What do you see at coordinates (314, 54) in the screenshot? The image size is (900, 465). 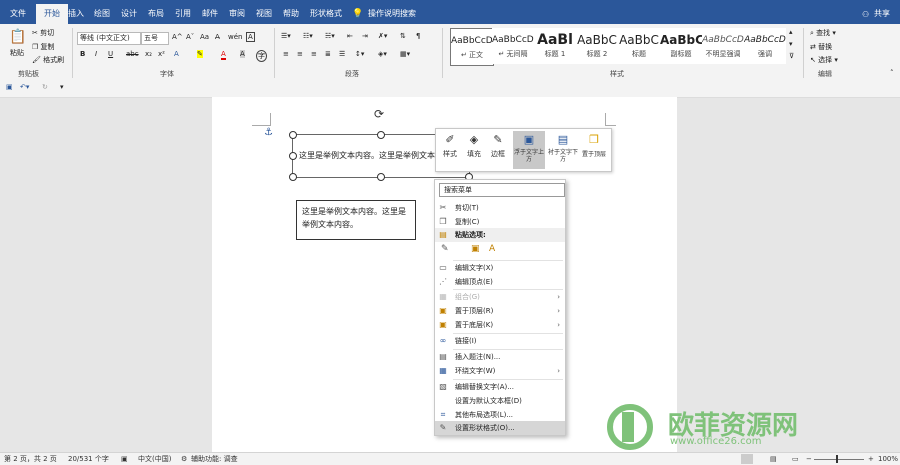 I see `align-right-icon: ≡` at bounding box center [314, 54].